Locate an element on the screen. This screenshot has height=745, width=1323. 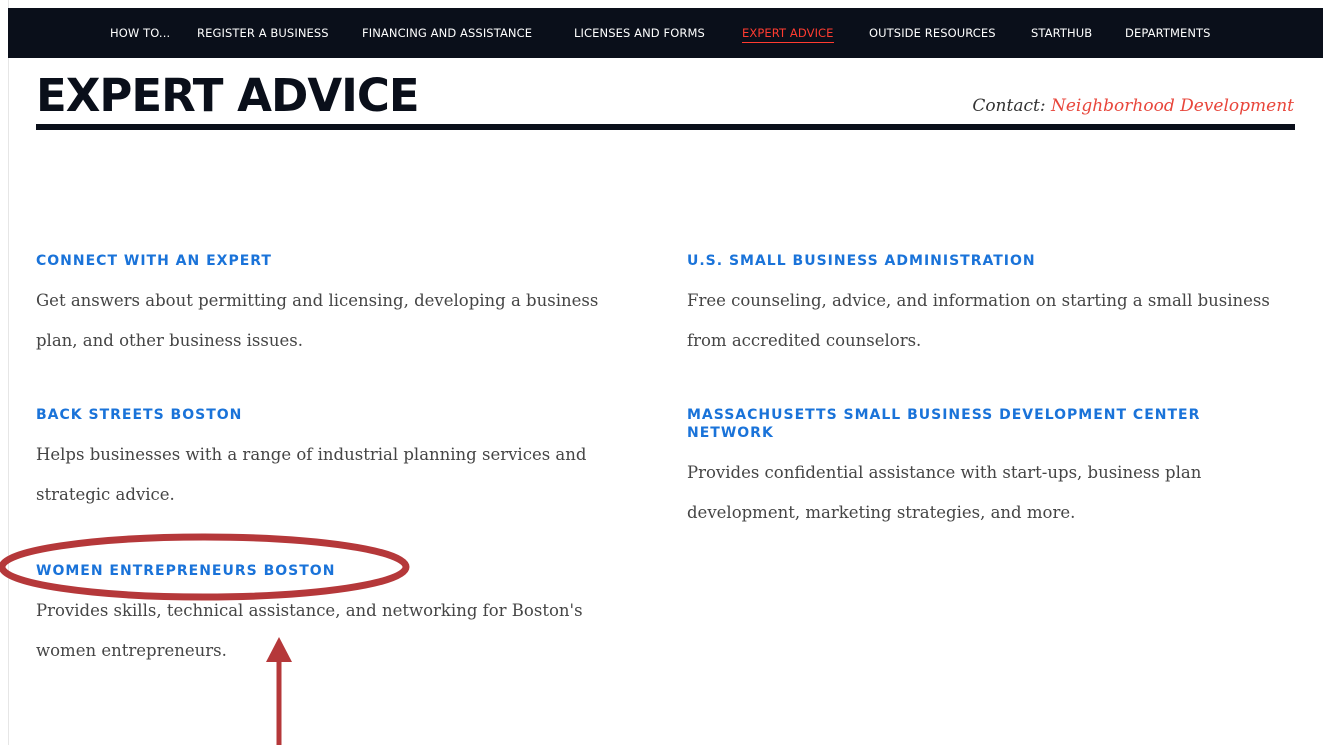
card-title-link: BACK STREETS BOSTON is located at coordinates (326, 415).